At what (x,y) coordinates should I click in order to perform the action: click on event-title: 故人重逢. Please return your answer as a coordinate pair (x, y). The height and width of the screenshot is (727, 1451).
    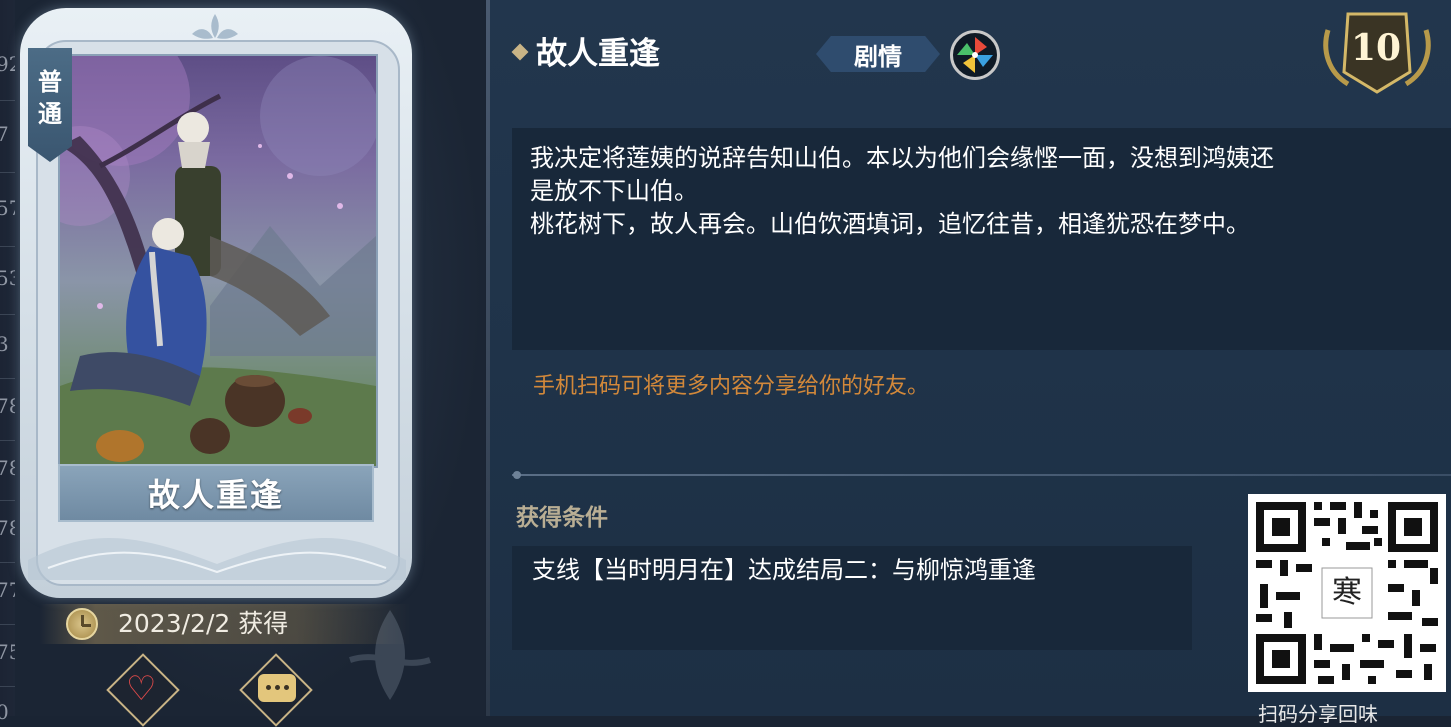
    Looking at the image, I should click on (598, 54).